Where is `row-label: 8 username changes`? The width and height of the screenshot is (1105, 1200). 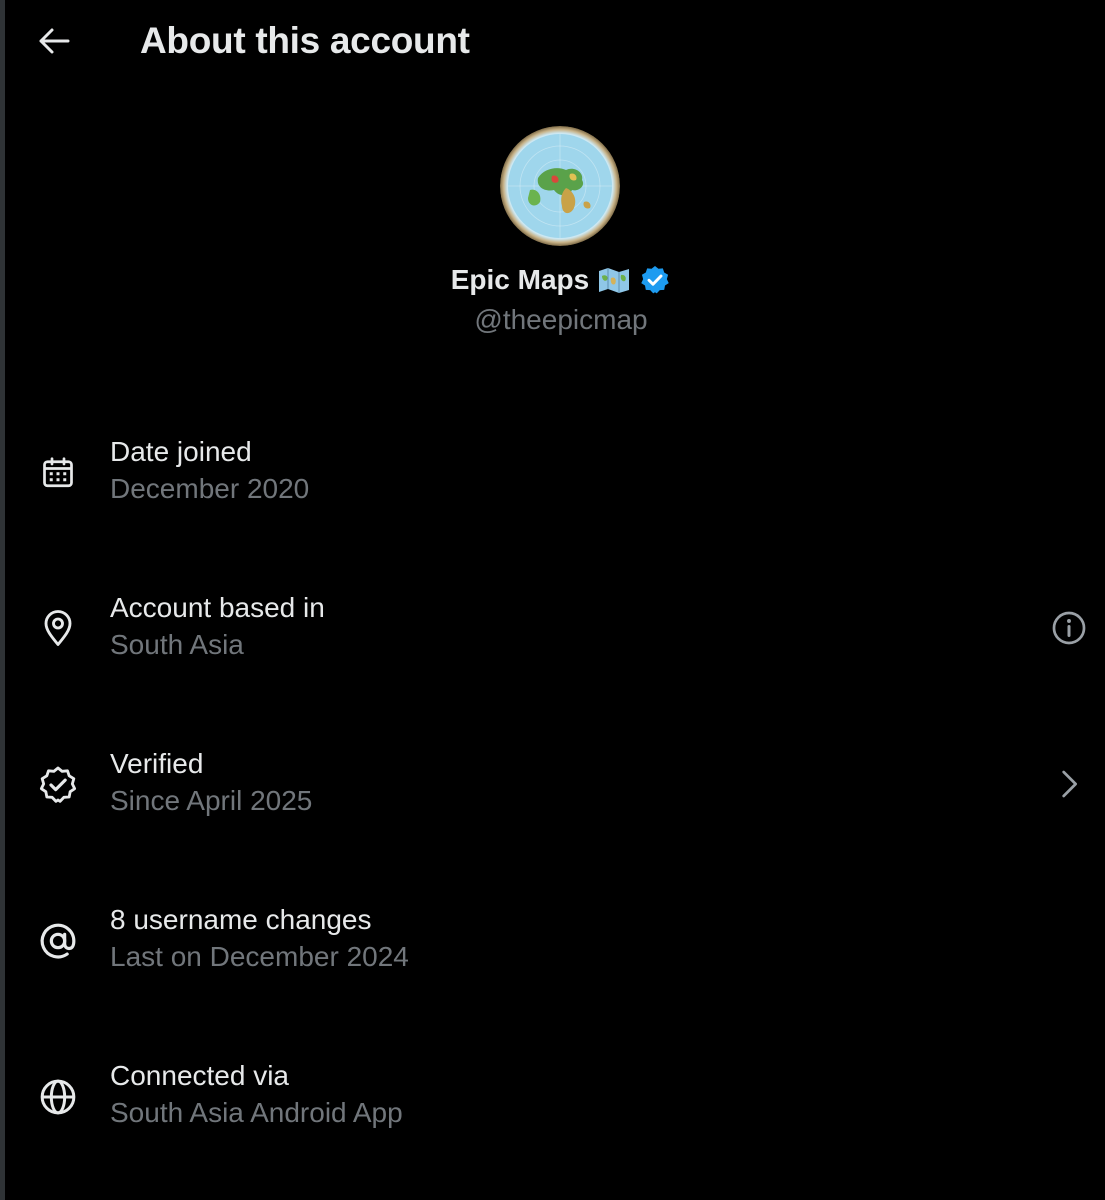
row-label: 8 username changes is located at coordinates (241, 919).